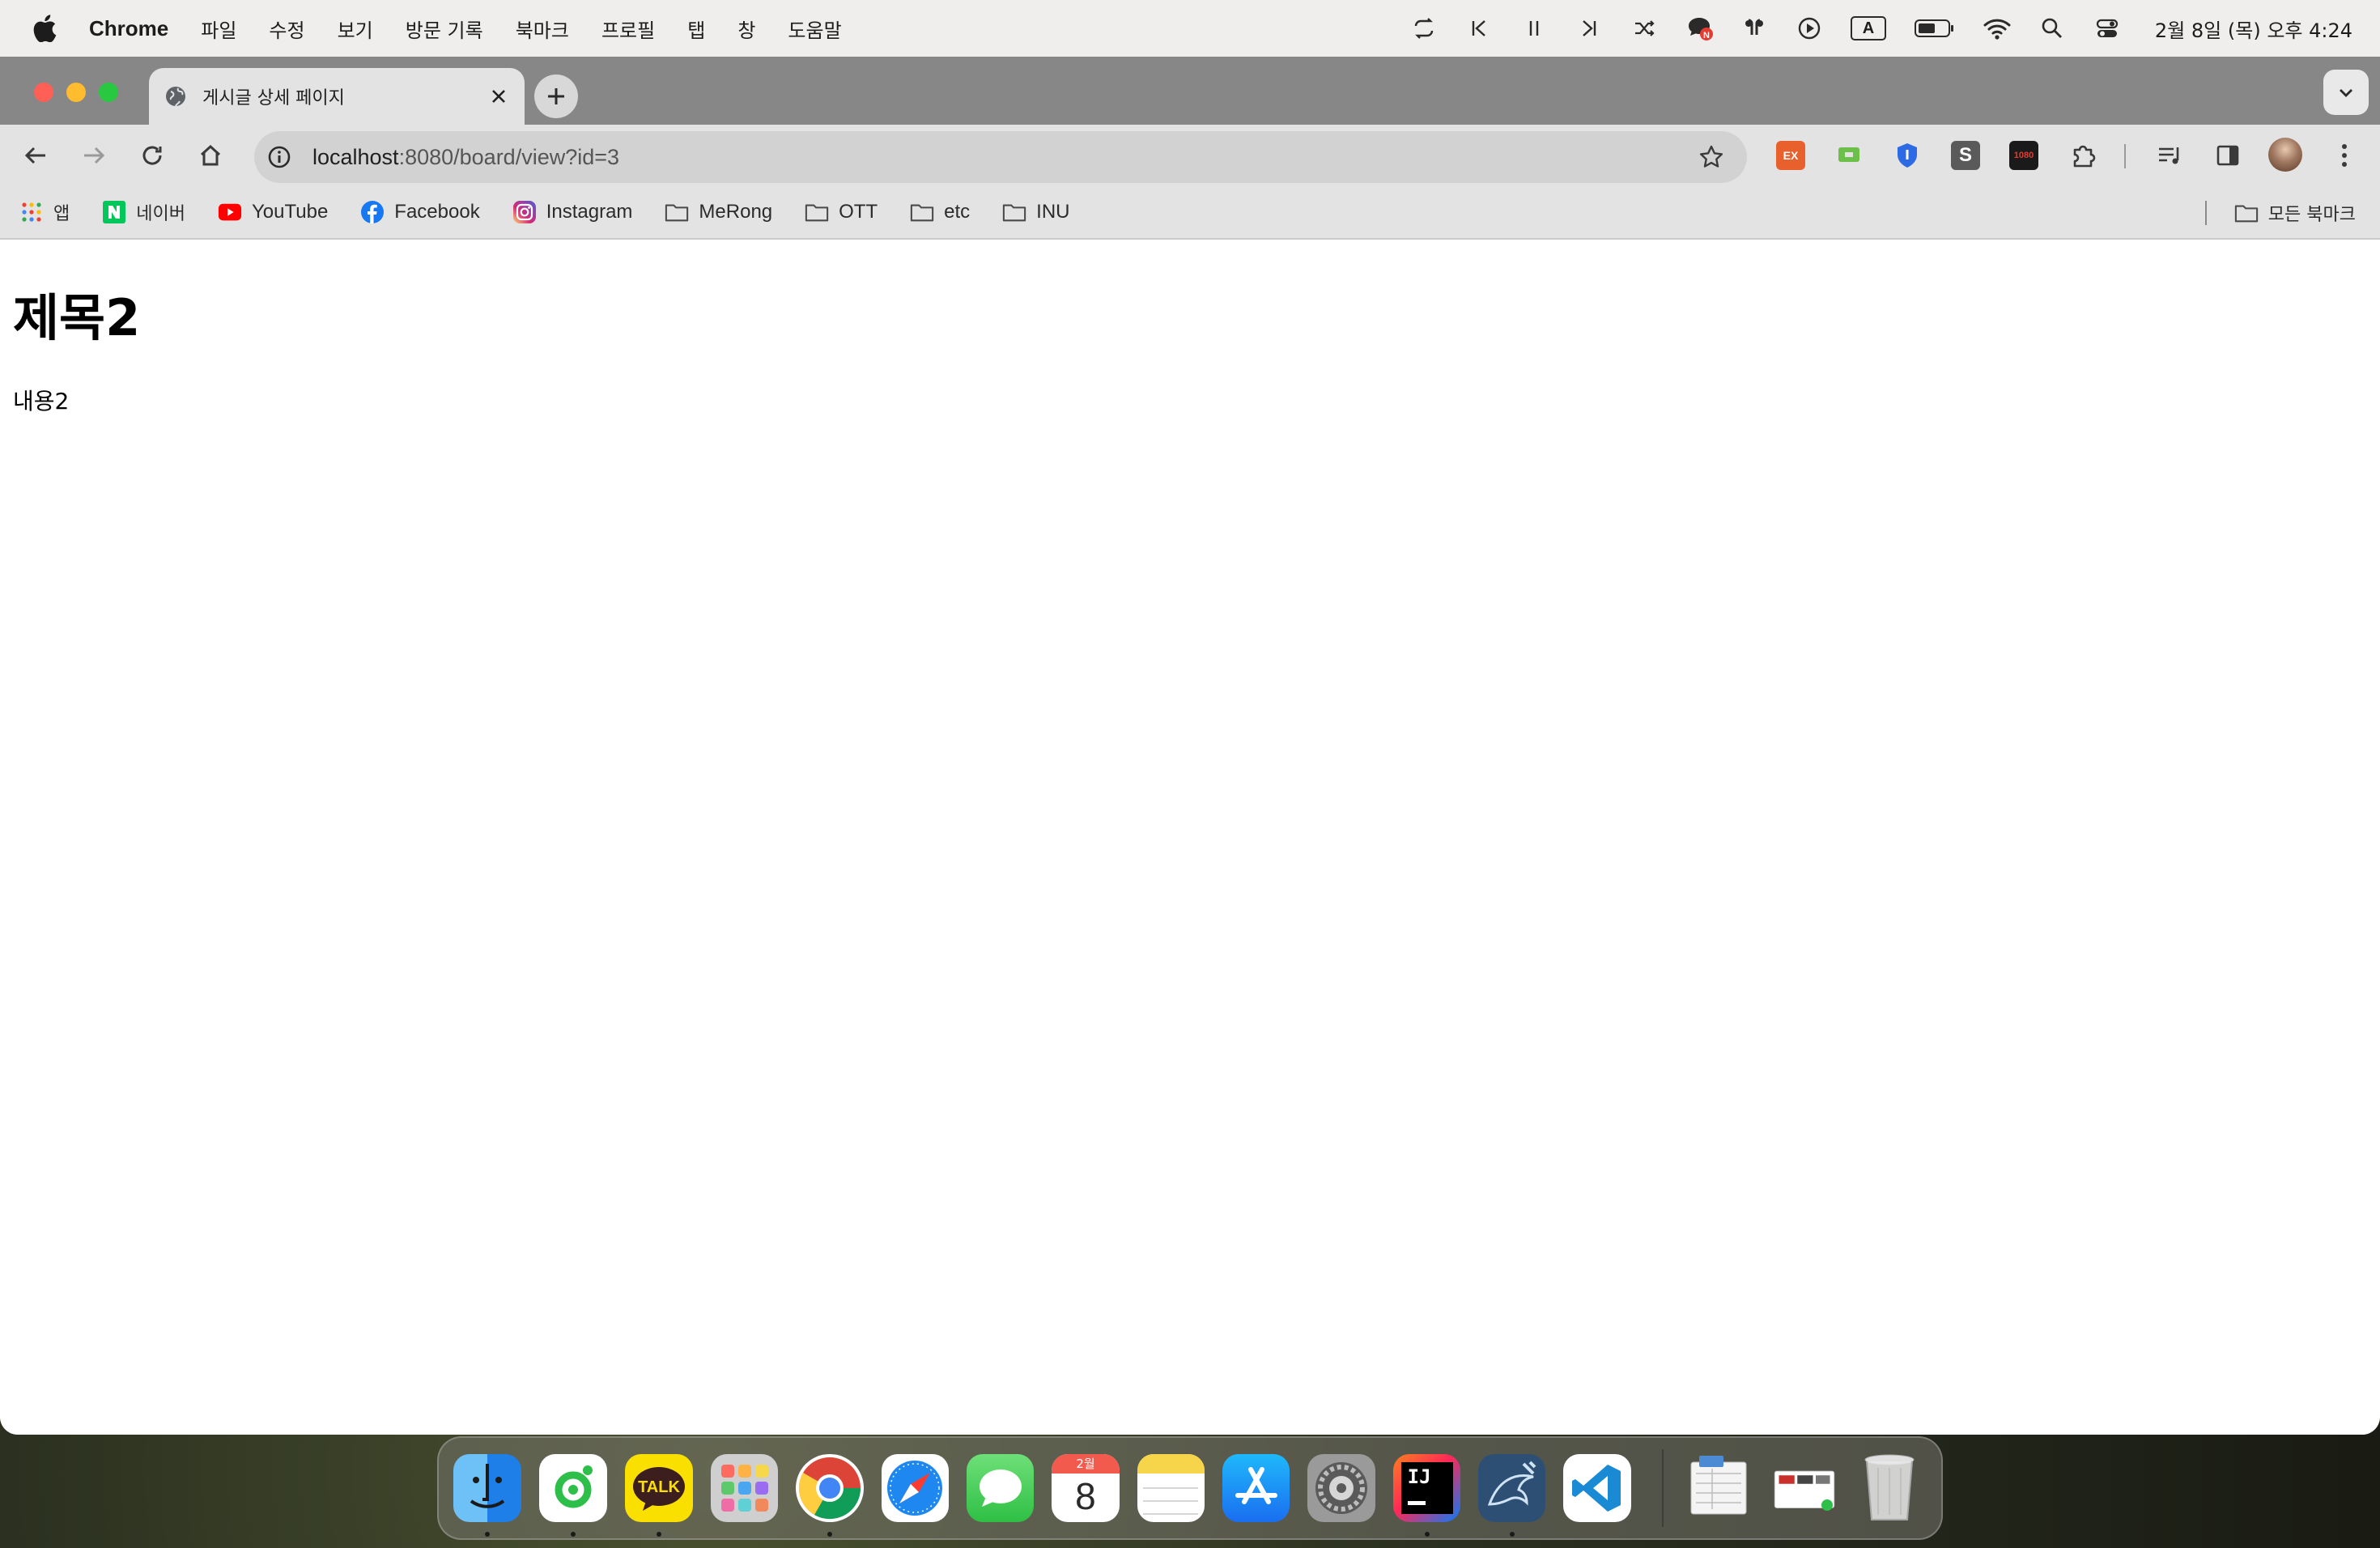  What do you see at coordinates (830, 1495) in the screenshot?
I see `dock-chrome` at bounding box center [830, 1495].